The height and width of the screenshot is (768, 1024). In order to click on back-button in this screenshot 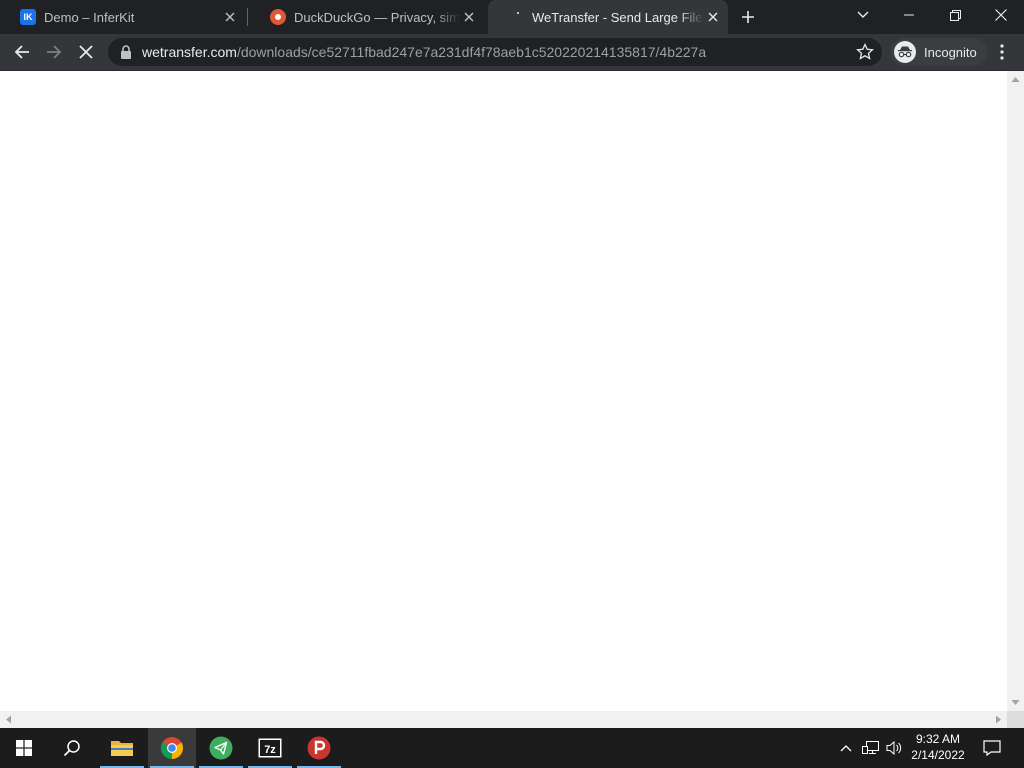, I will do `click(22, 52)`.